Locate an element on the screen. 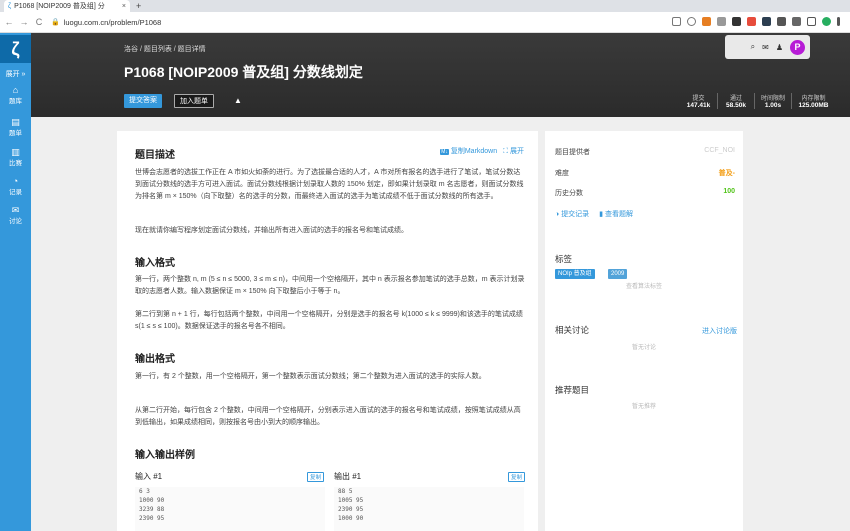 The height and width of the screenshot is (531, 850). url-field: 🔒 luogu.com.cn/problem/P1068 is located at coordinates (331, 22).